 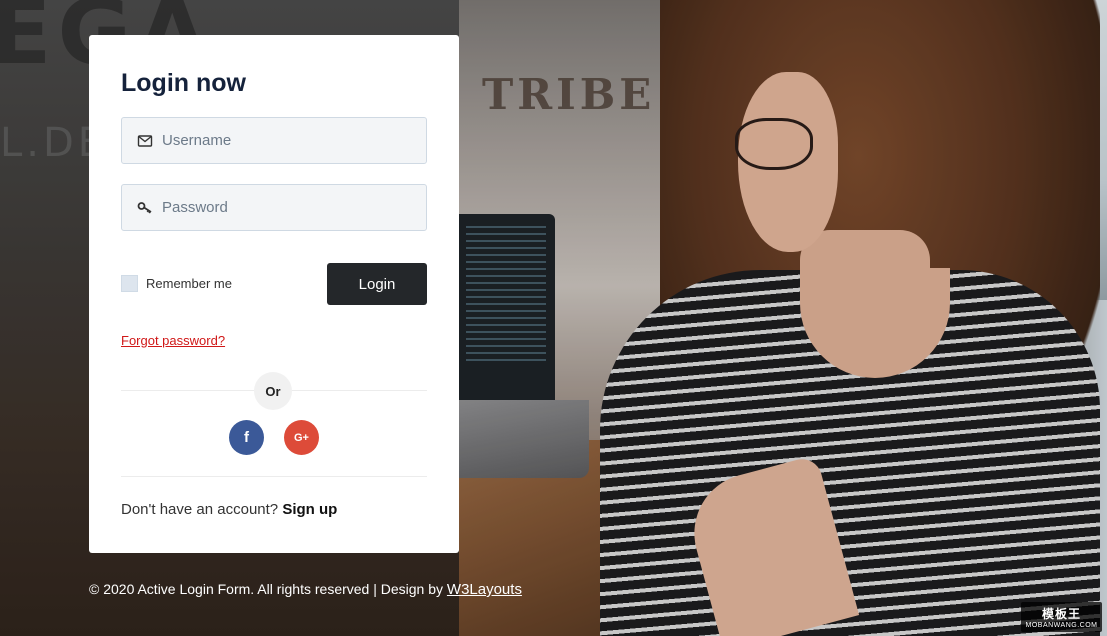 I want to click on facebook-button: f, so click(x=246, y=437).